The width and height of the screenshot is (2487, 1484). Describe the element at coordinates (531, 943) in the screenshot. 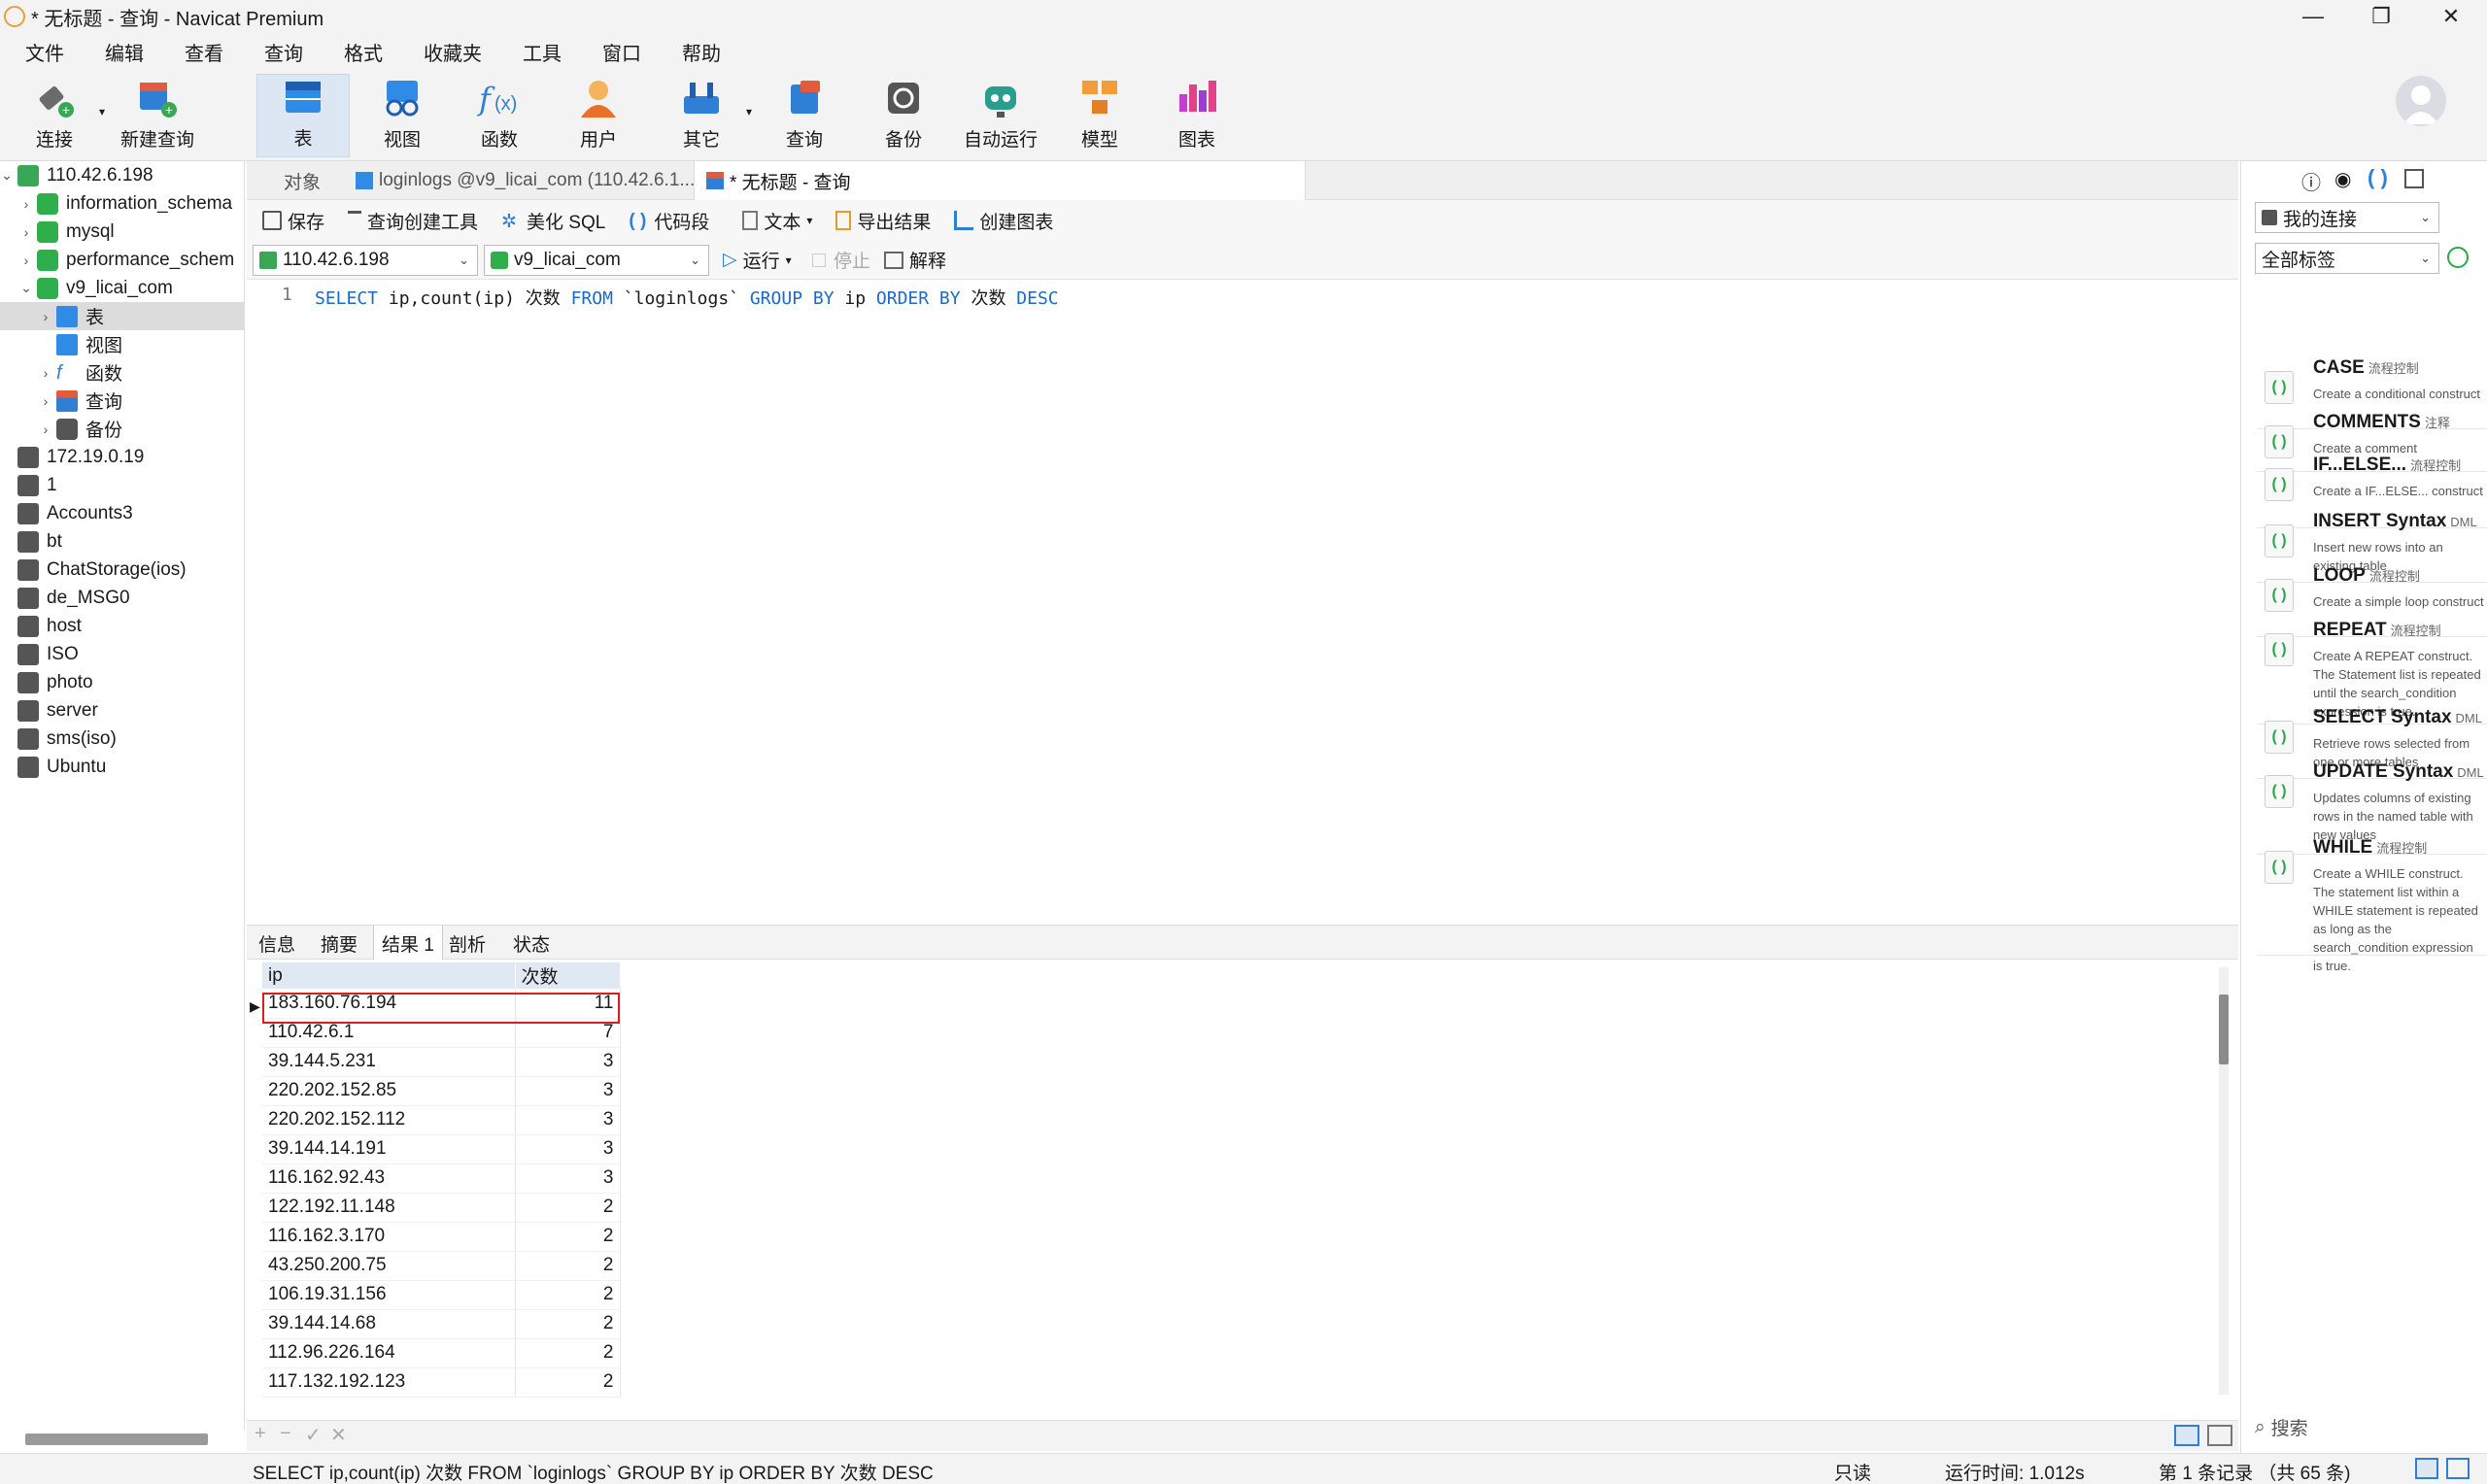

I see `tab-status: 状态` at that location.